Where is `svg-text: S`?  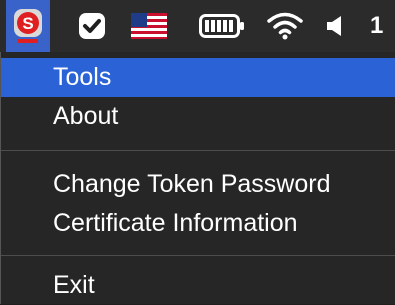 svg-text: S is located at coordinates (27, 23).